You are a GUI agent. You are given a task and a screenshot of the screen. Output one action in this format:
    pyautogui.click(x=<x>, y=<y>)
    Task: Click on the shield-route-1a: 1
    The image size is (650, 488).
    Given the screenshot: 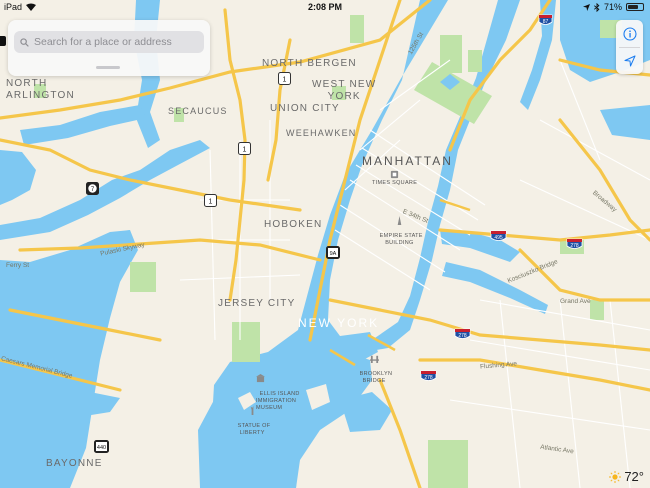 What is the action you would take?
    pyautogui.click(x=284, y=78)
    